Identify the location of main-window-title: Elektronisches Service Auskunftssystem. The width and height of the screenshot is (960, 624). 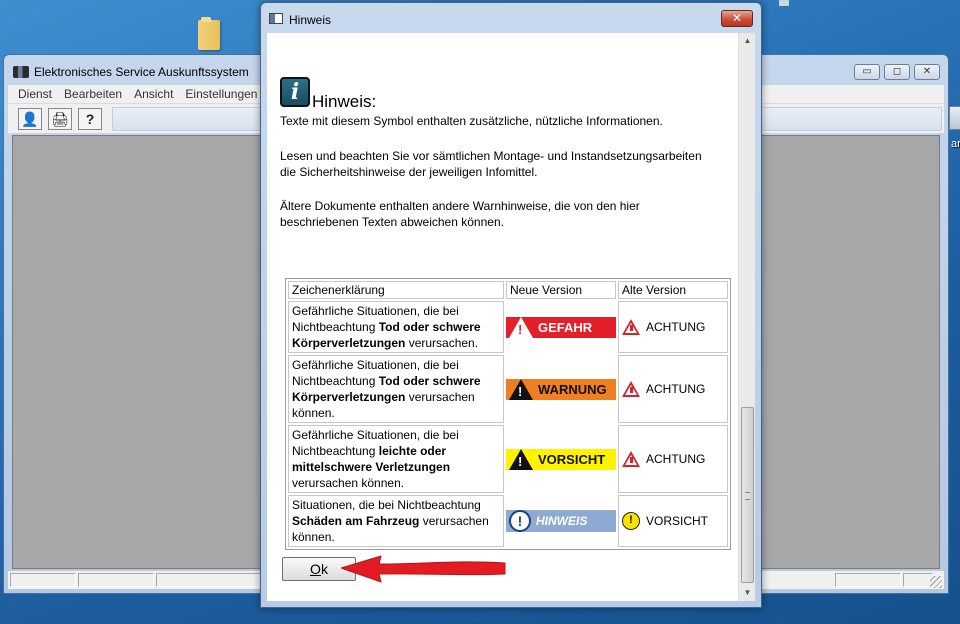
(141, 72).